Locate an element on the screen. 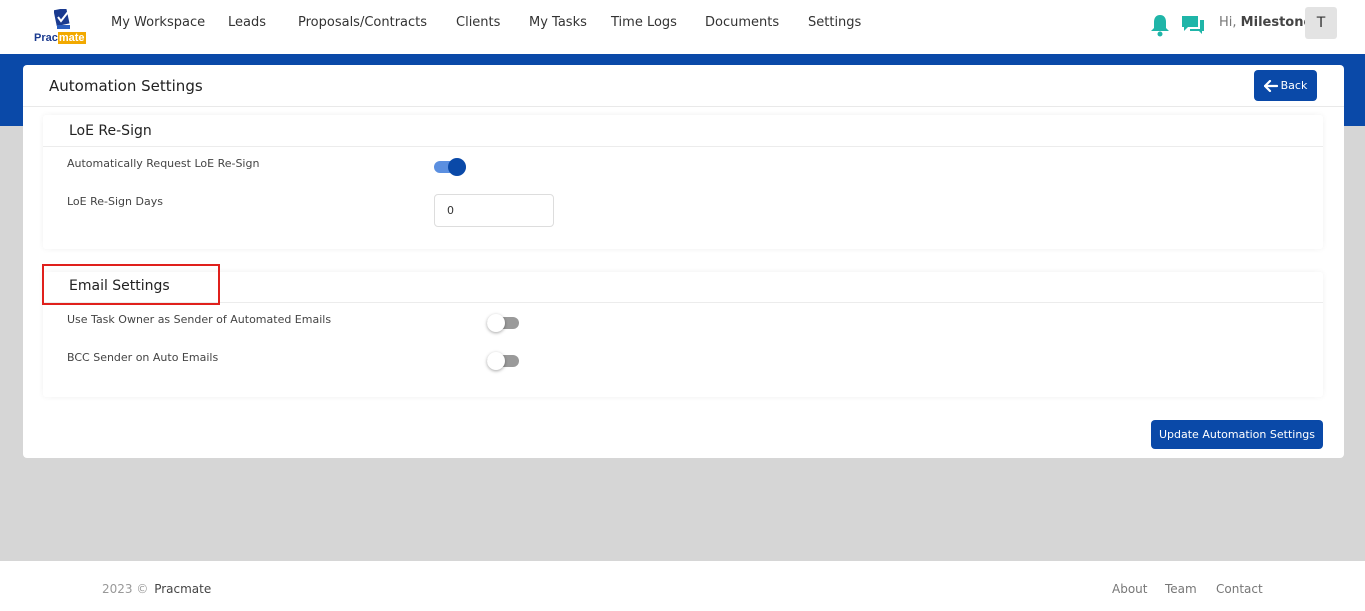 The width and height of the screenshot is (1365, 611). copyright: 2023 © Pracmate is located at coordinates (157, 589).